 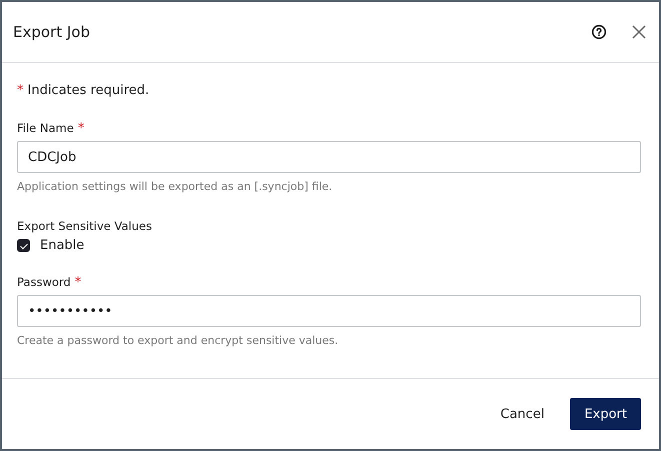 What do you see at coordinates (599, 32) in the screenshot?
I see `help-icon` at bounding box center [599, 32].